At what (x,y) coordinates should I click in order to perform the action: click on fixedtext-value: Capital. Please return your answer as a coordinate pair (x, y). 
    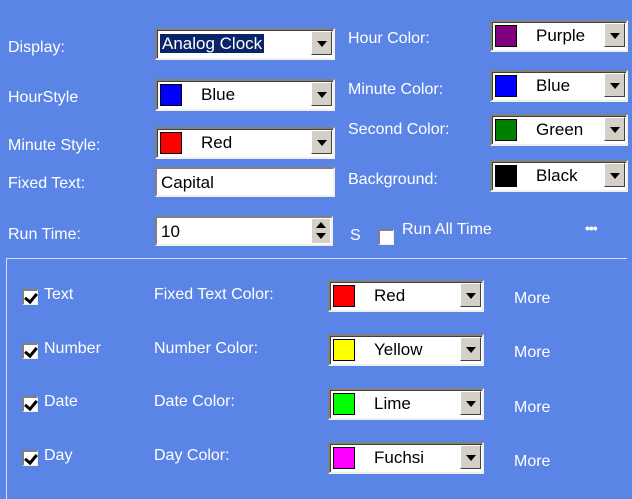
    Looking at the image, I should click on (187, 182).